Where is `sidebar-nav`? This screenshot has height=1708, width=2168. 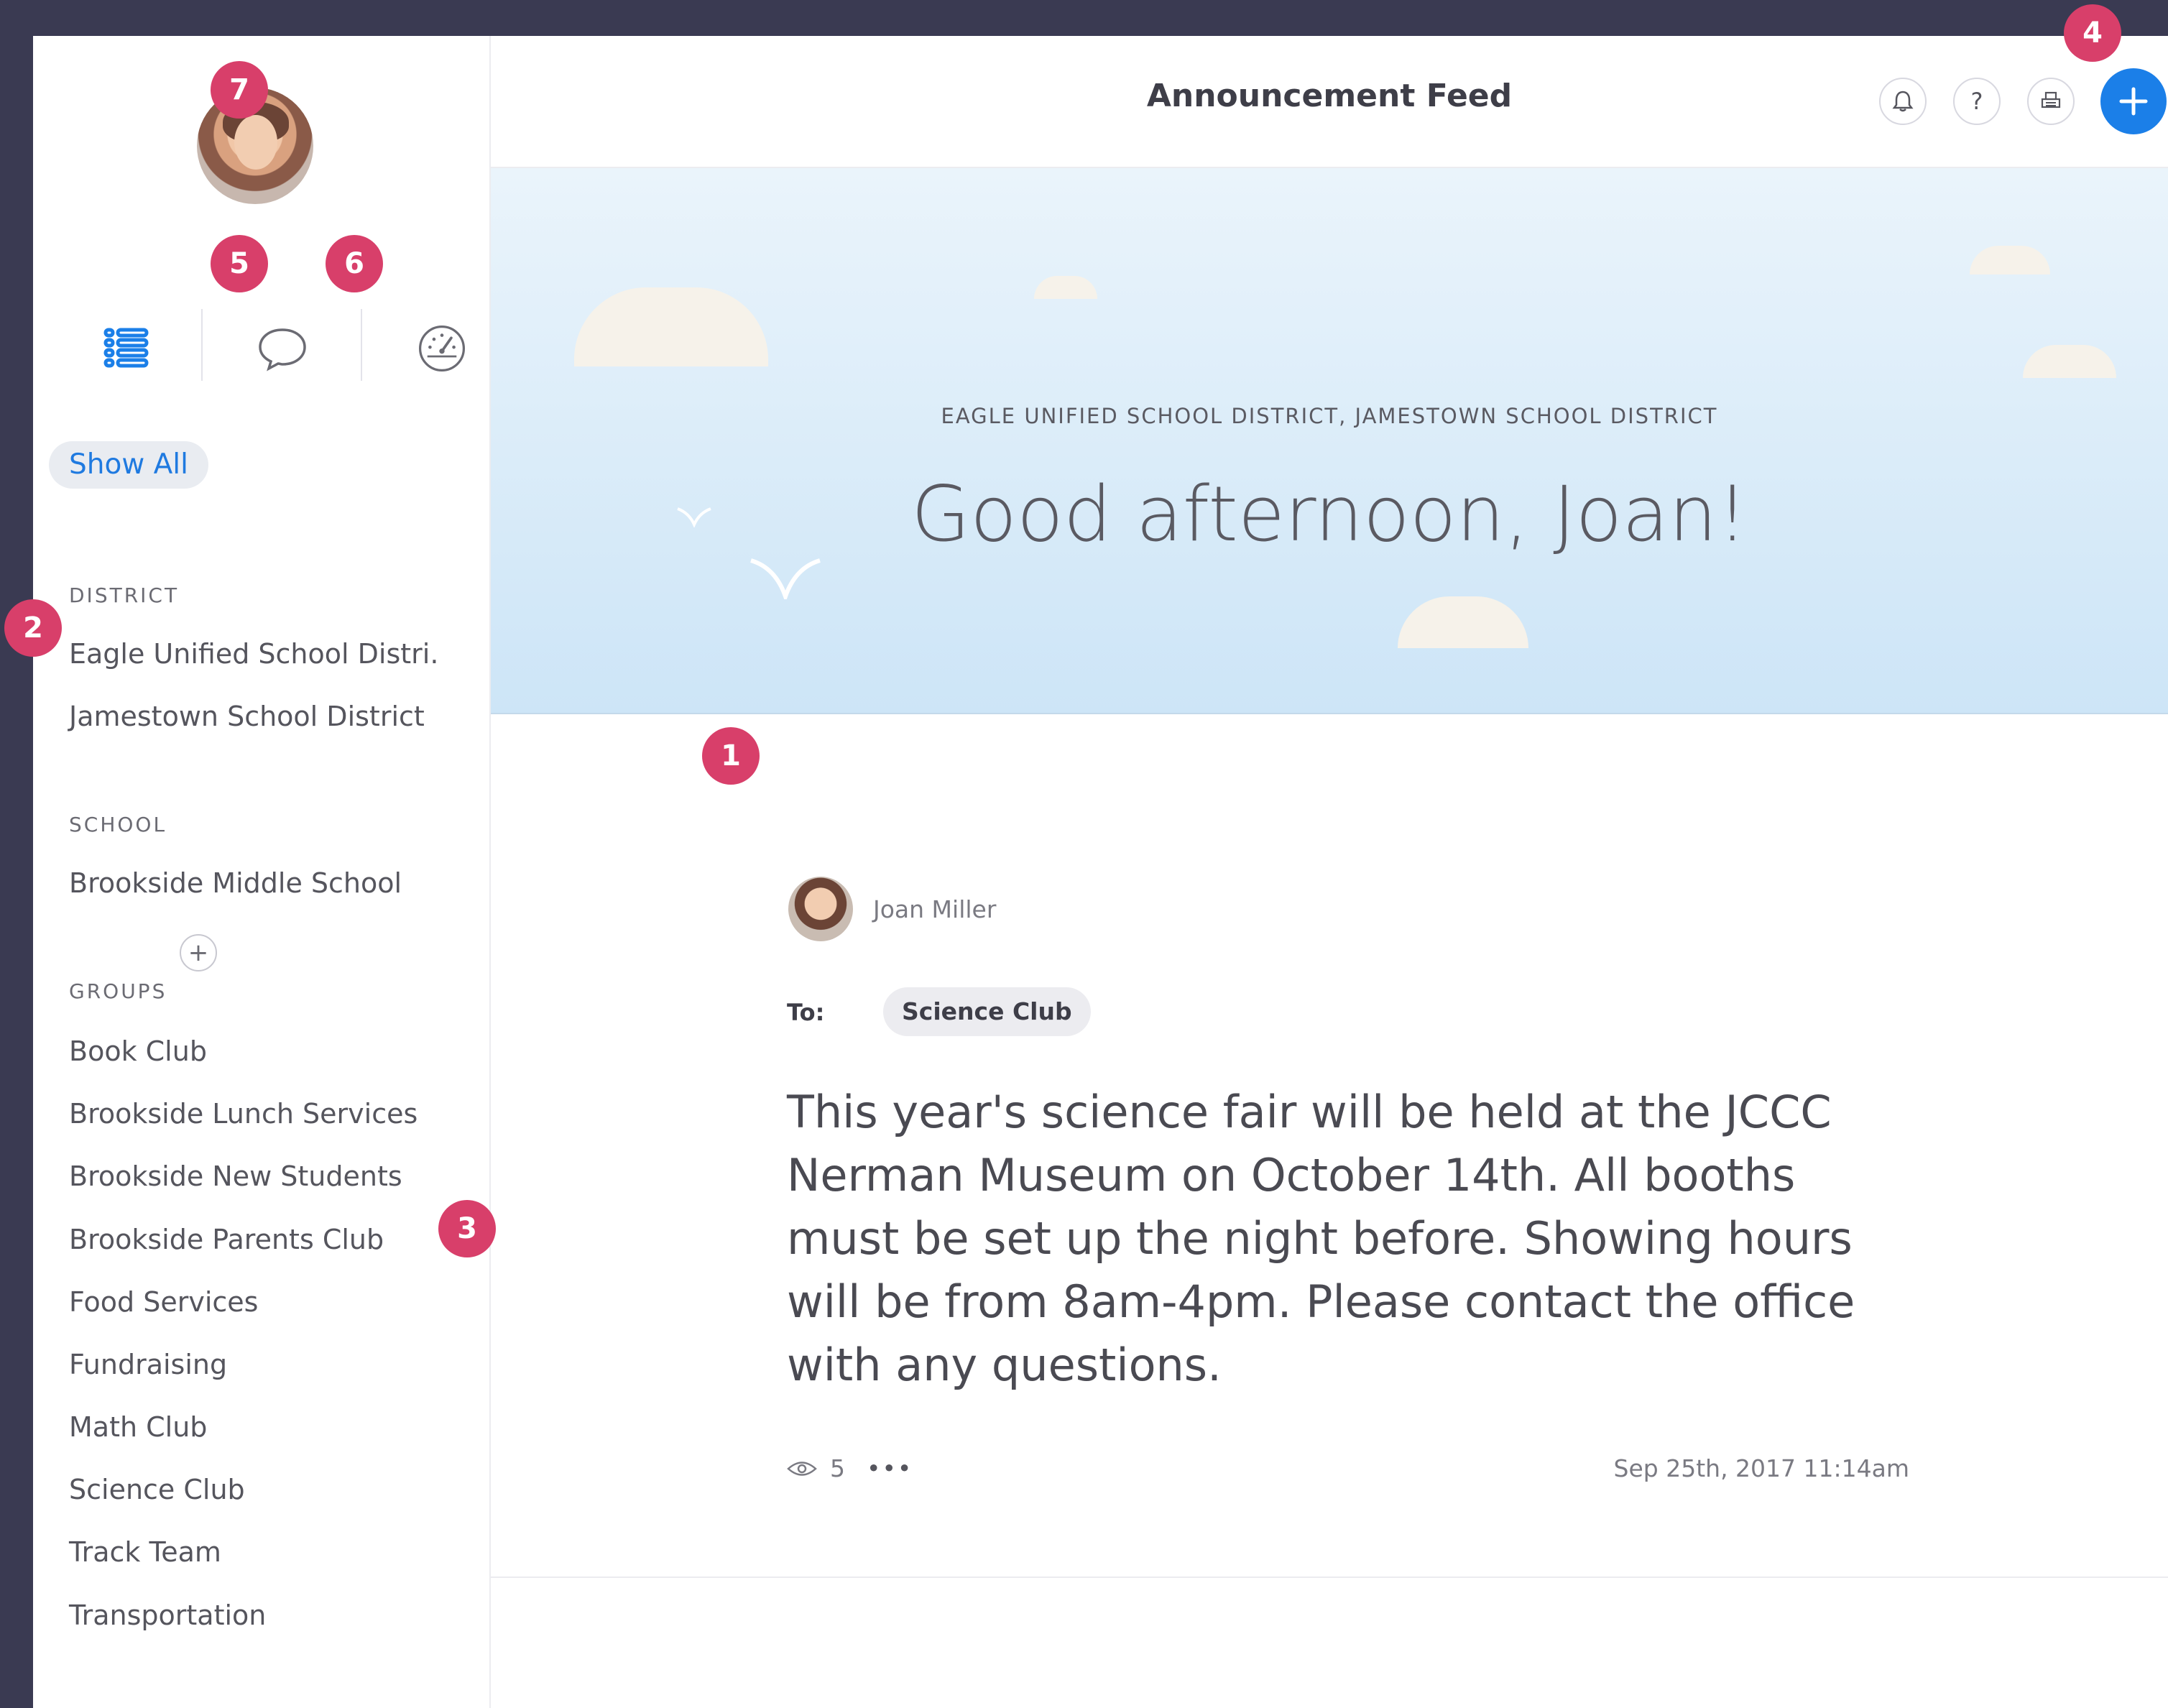 sidebar-nav is located at coordinates (270, 345).